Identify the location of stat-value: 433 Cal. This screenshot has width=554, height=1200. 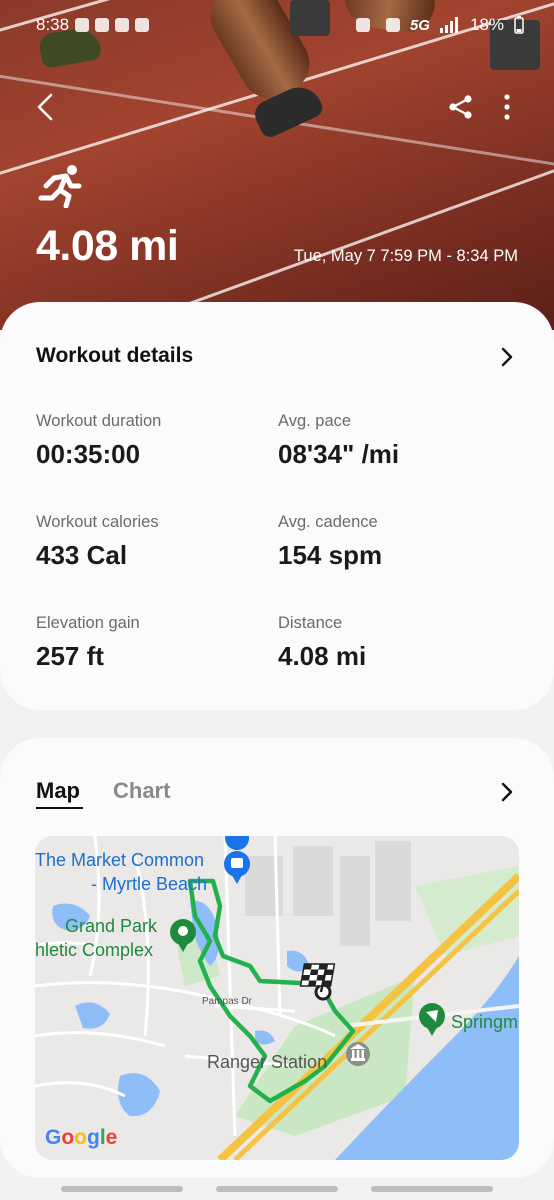
(82, 555).